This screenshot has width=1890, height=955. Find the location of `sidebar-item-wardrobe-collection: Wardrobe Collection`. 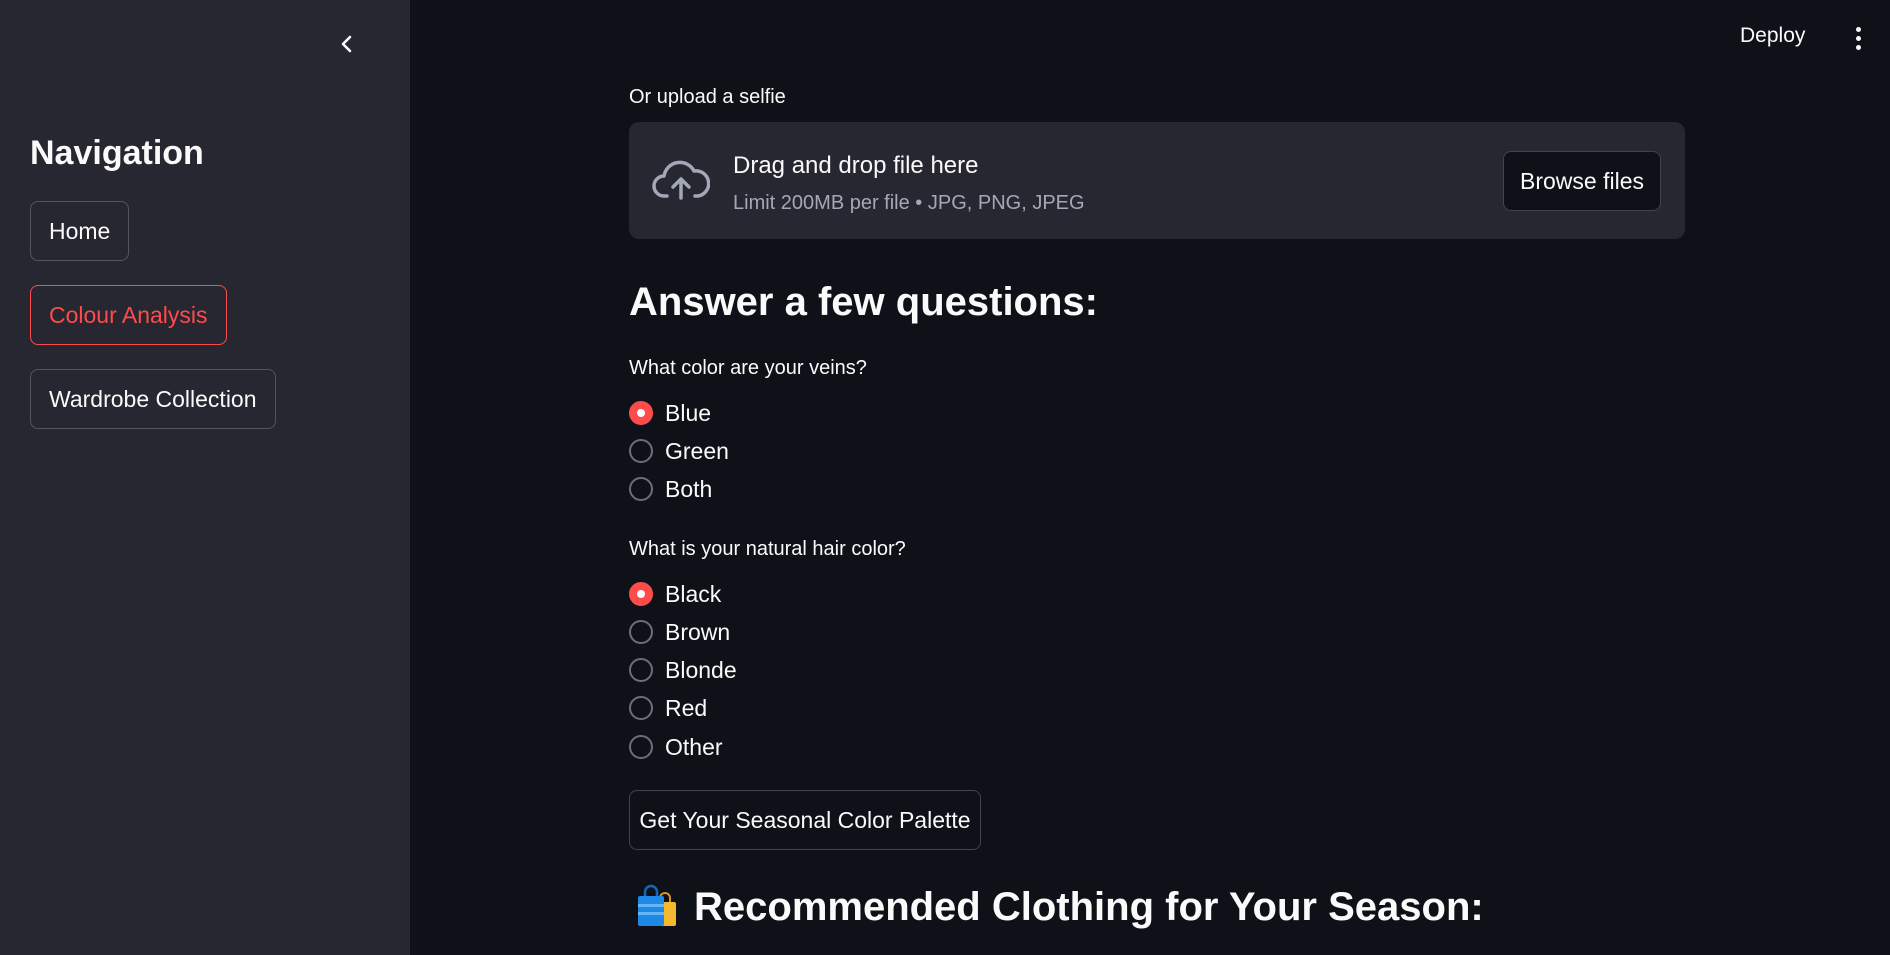

sidebar-item-wardrobe-collection: Wardrobe Collection is located at coordinates (153, 399).